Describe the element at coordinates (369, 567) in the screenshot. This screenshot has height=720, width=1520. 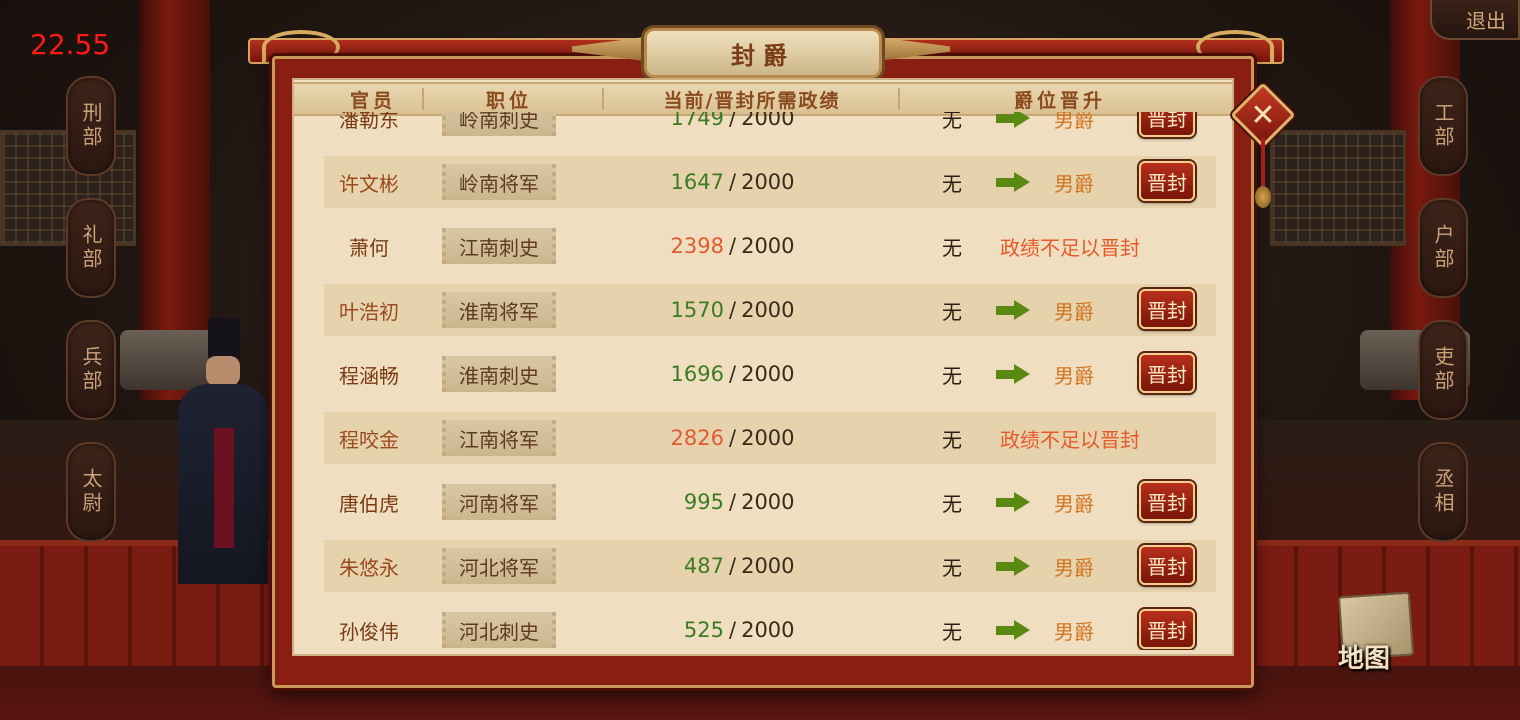
I see `official-name: 朱悠永` at that location.